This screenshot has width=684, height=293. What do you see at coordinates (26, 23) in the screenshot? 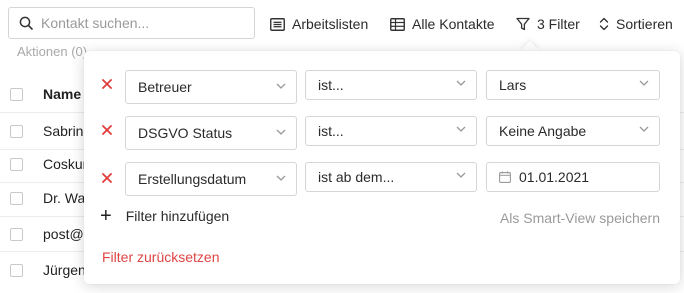
I see `search-icon` at bounding box center [26, 23].